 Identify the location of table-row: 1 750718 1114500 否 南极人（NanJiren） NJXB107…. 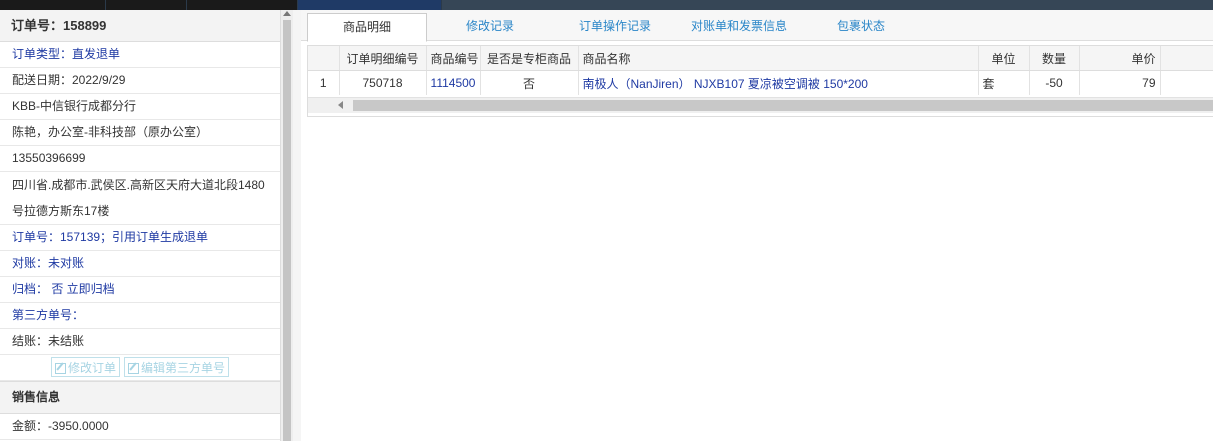
(760, 82).